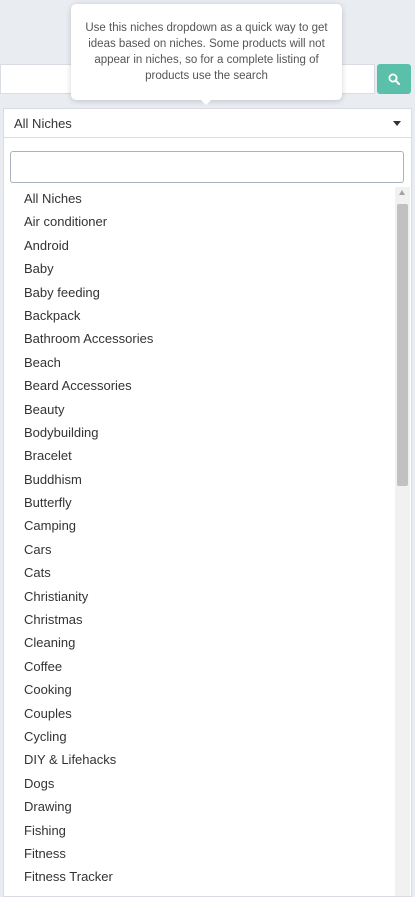  What do you see at coordinates (199, 783) in the screenshot?
I see `niche-option: Dogs` at bounding box center [199, 783].